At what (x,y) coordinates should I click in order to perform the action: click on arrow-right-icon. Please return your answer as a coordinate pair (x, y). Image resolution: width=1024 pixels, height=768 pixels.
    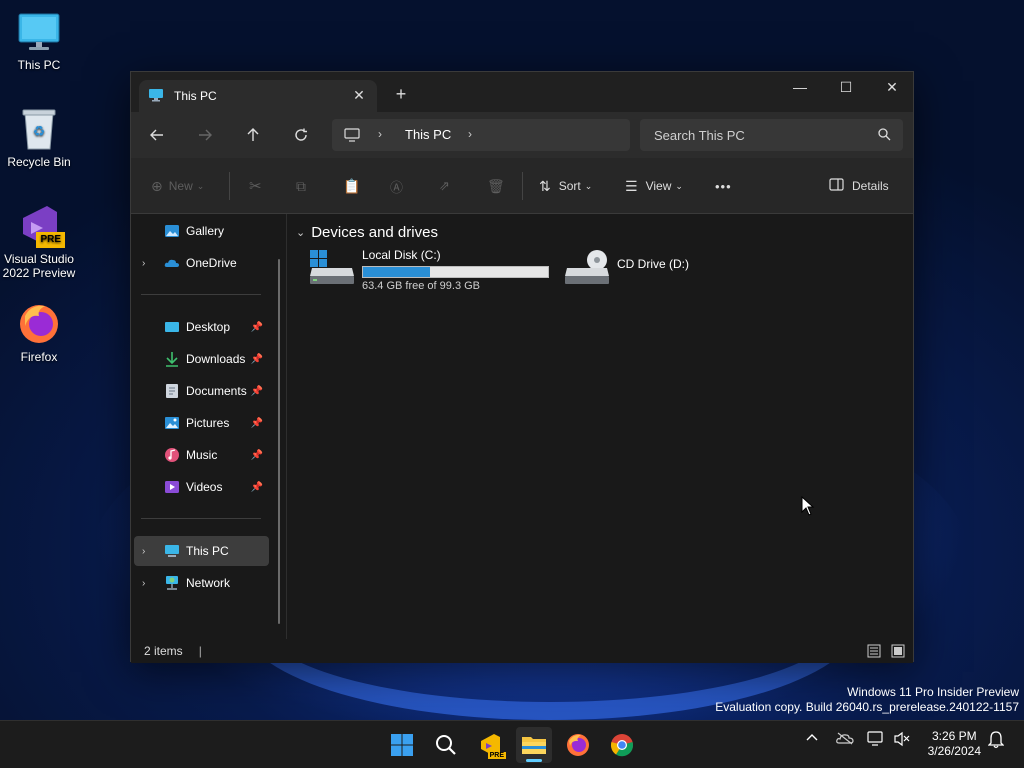
    Looking at the image, I should click on (205, 135).